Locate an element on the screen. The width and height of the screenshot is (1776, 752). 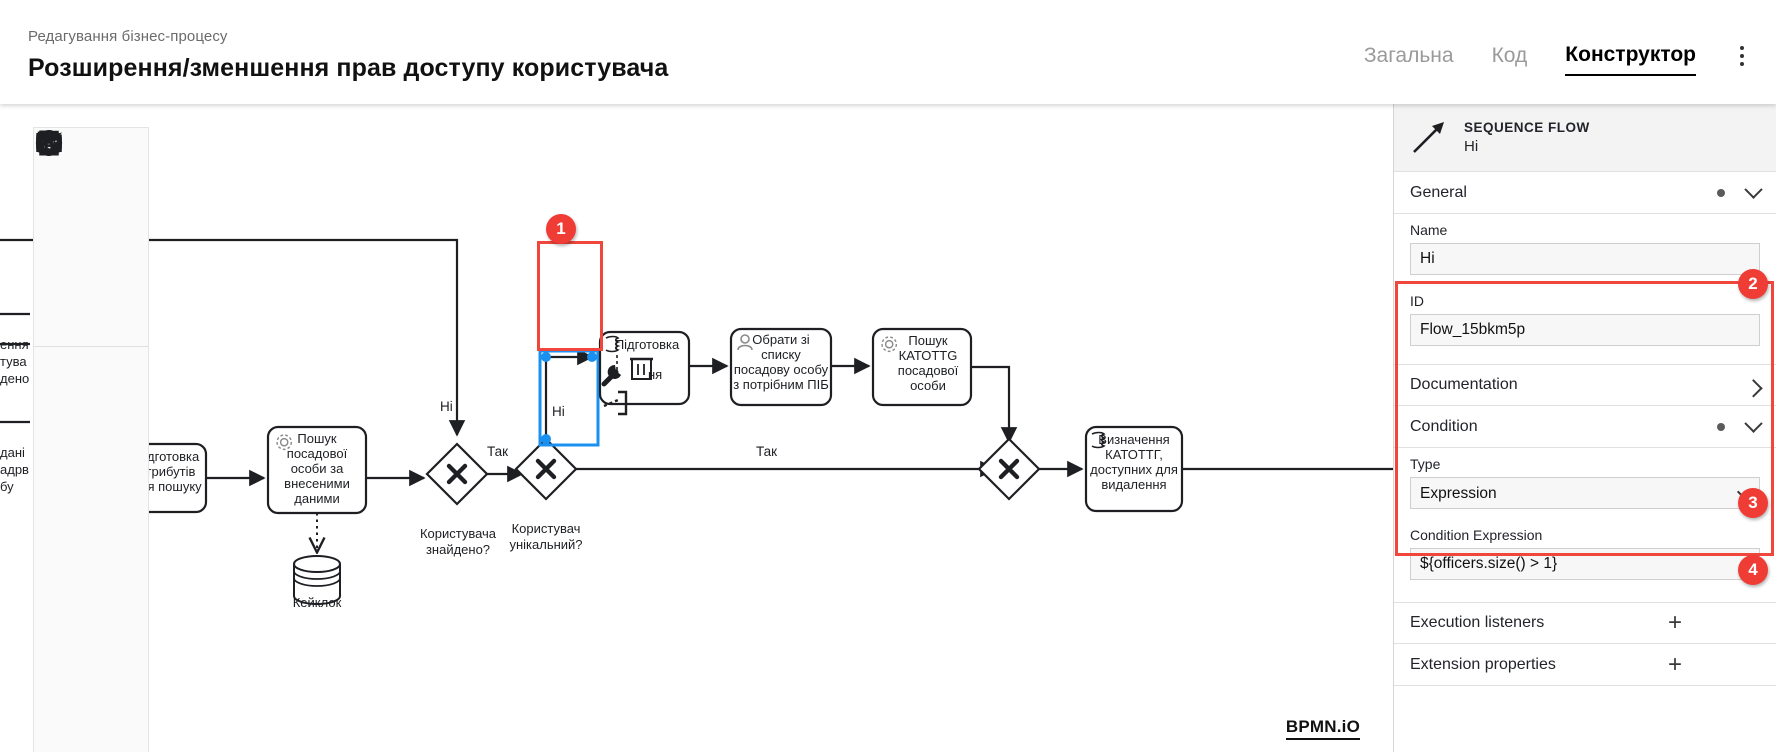
pool-lines-clipped is located at coordinates (15, 331).